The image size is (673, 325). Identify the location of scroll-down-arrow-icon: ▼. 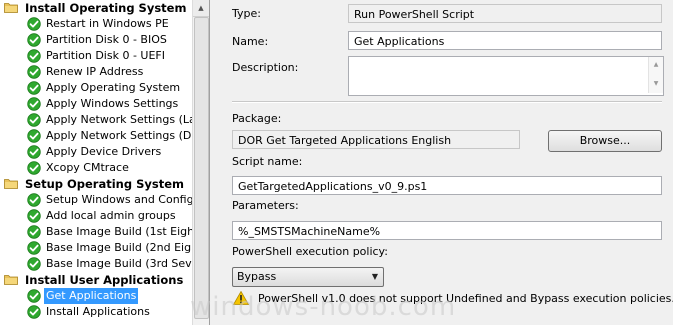
(656, 84).